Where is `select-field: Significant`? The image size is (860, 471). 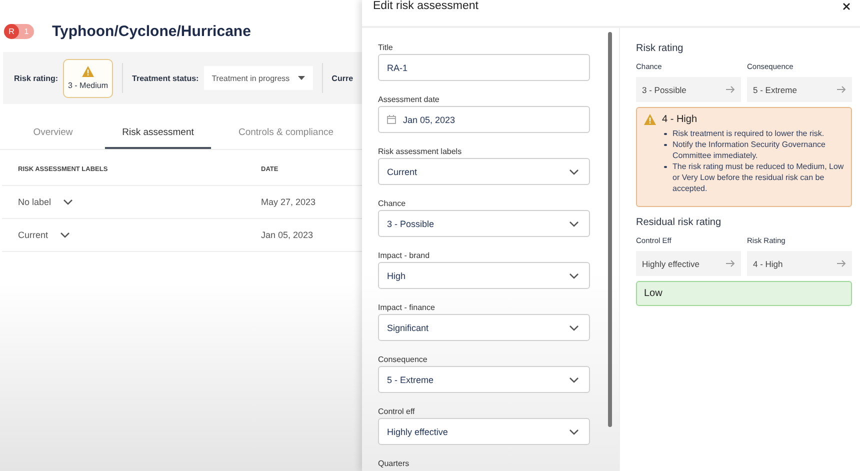 select-field: Significant is located at coordinates (484, 327).